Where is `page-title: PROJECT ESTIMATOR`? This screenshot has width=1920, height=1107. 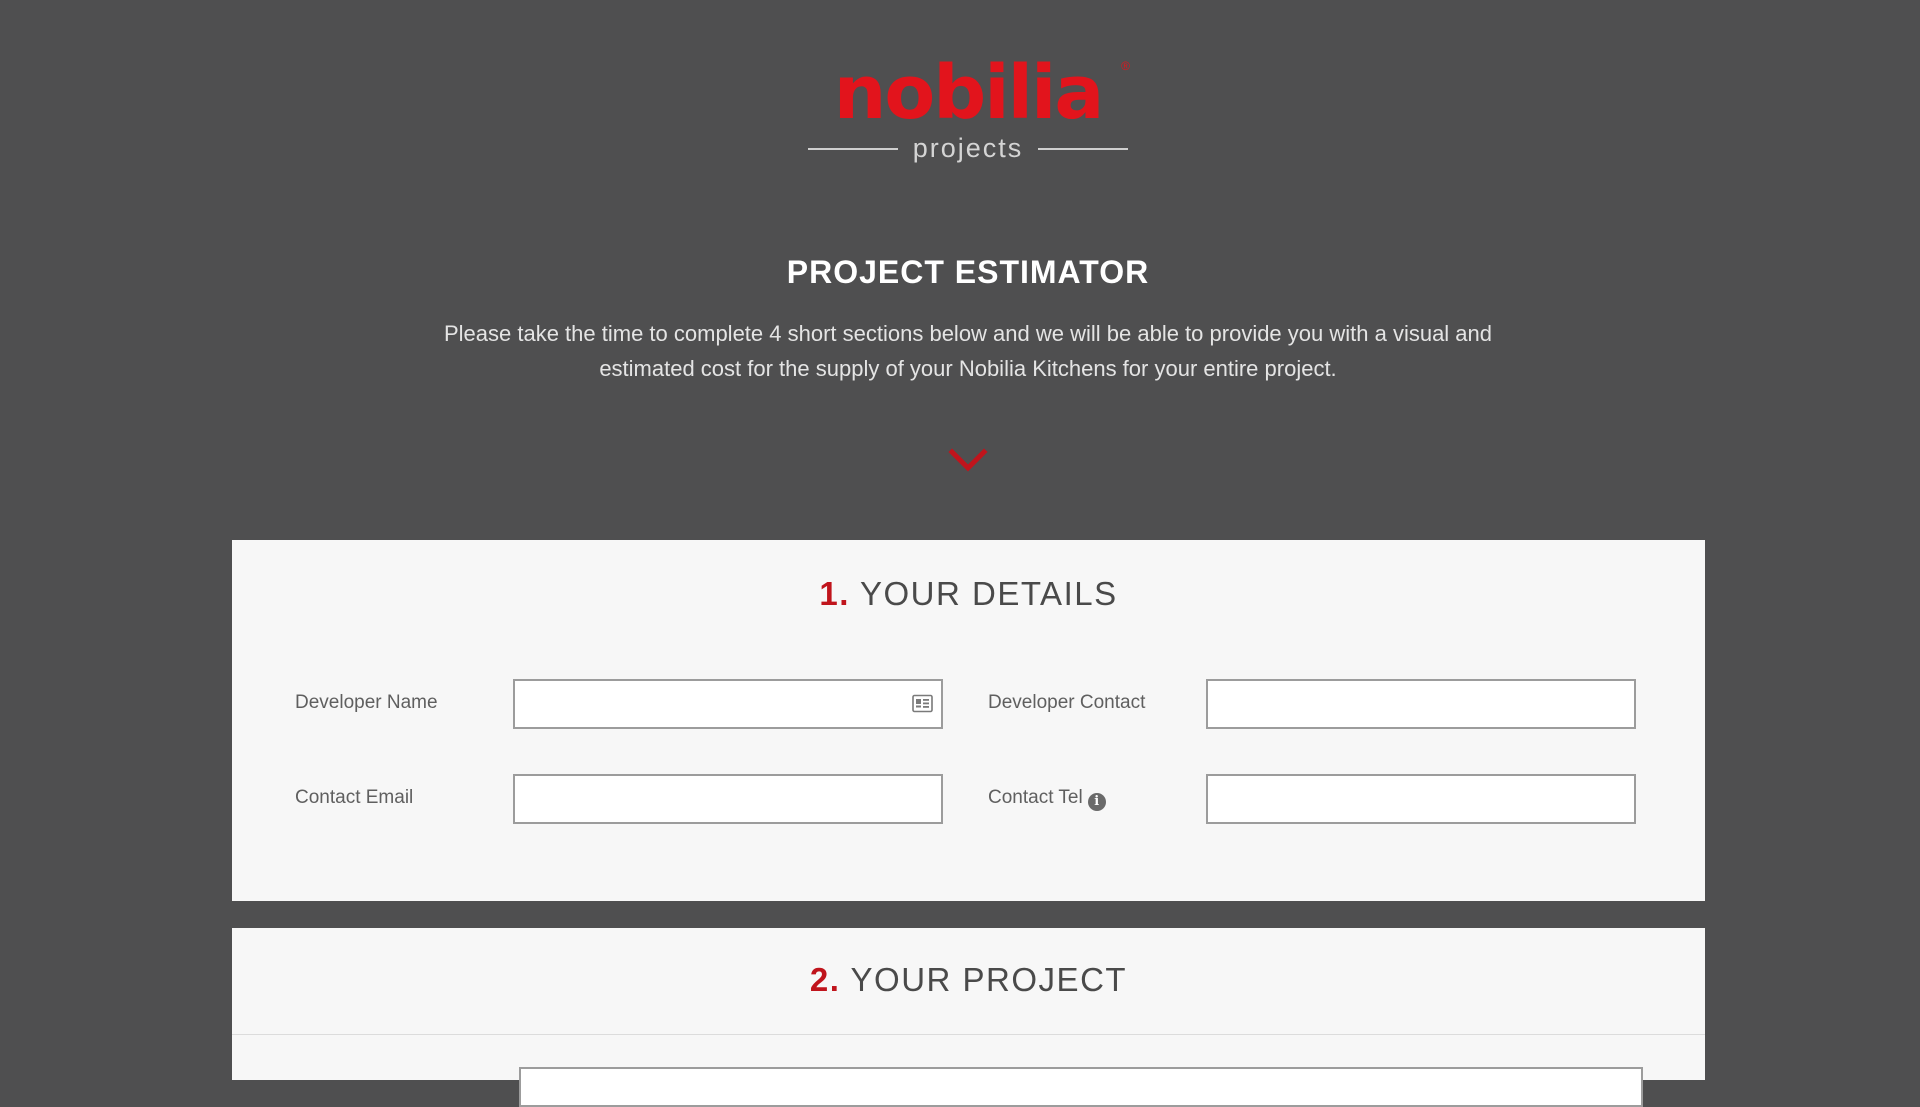
page-title: PROJECT ESTIMATOR is located at coordinates (968, 272).